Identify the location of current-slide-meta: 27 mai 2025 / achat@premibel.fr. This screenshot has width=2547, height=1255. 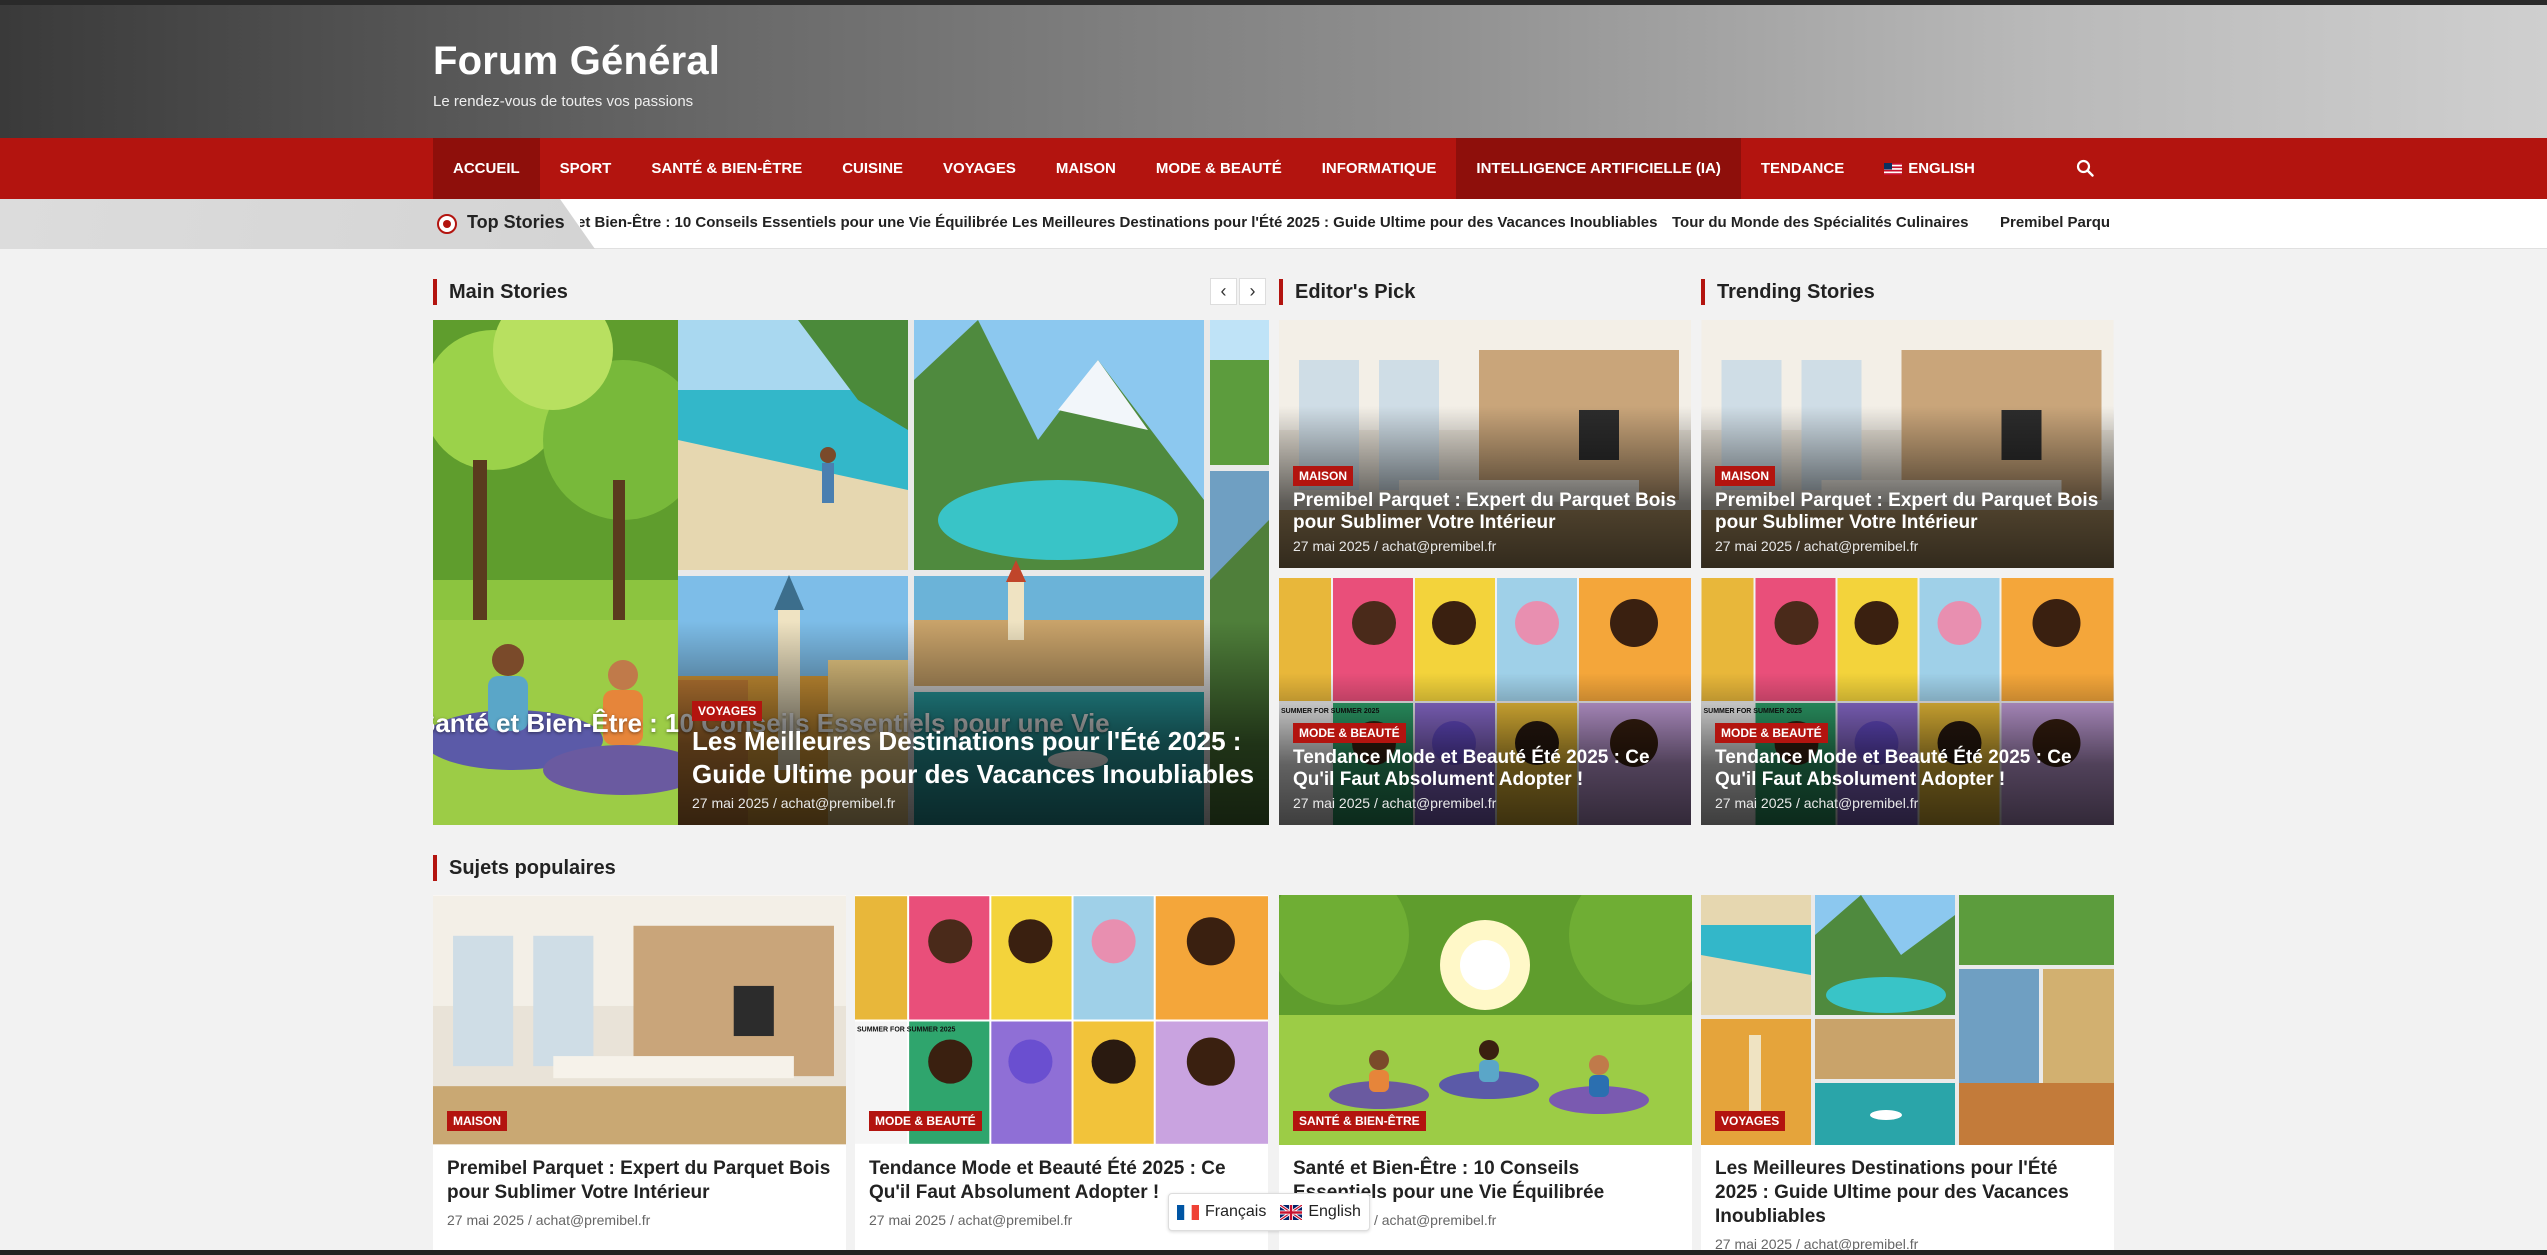
(794, 803).